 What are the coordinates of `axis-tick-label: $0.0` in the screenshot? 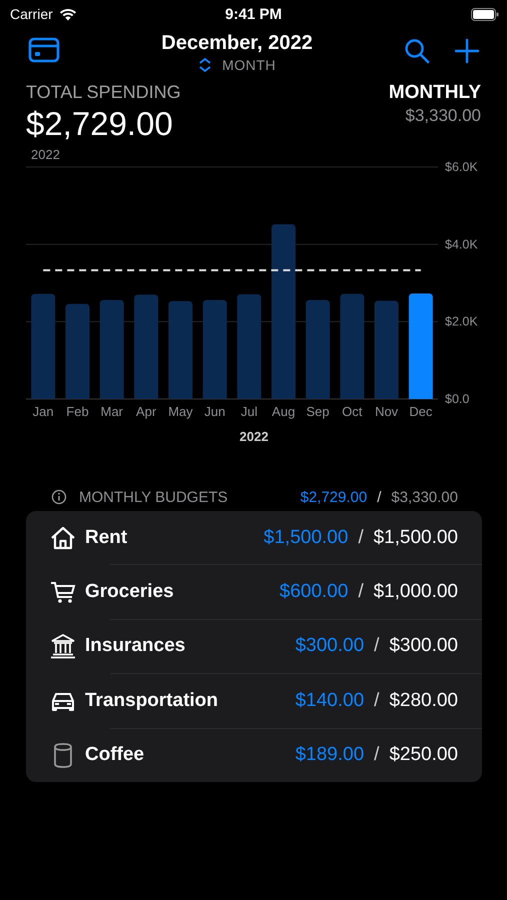 It's located at (457, 399).